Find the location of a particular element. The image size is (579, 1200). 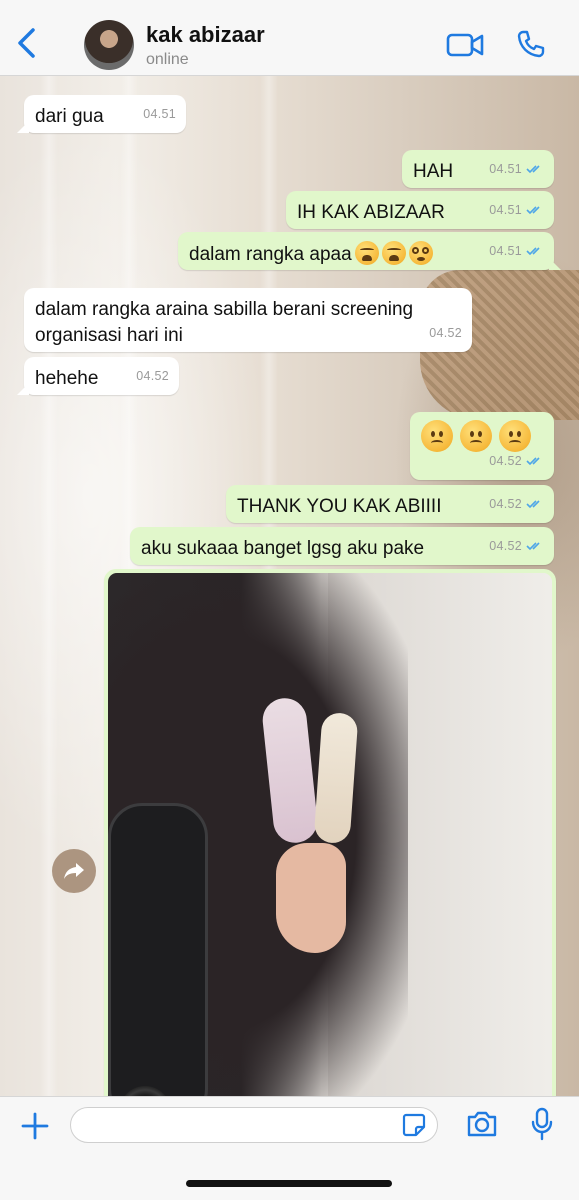

forward-button is located at coordinates (74, 871).